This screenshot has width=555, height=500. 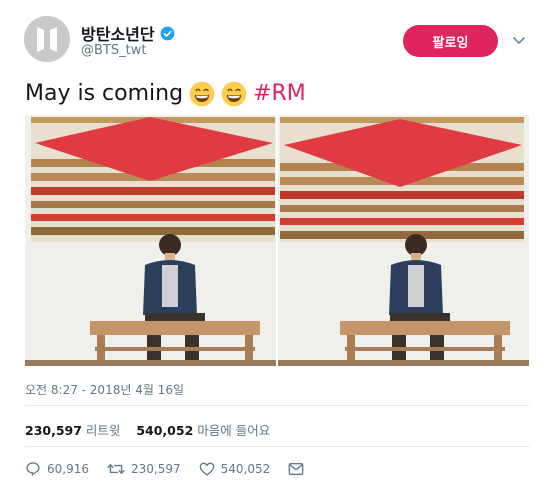 What do you see at coordinates (167, 33) in the screenshot?
I see `verified-badge-icon` at bounding box center [167, 33].